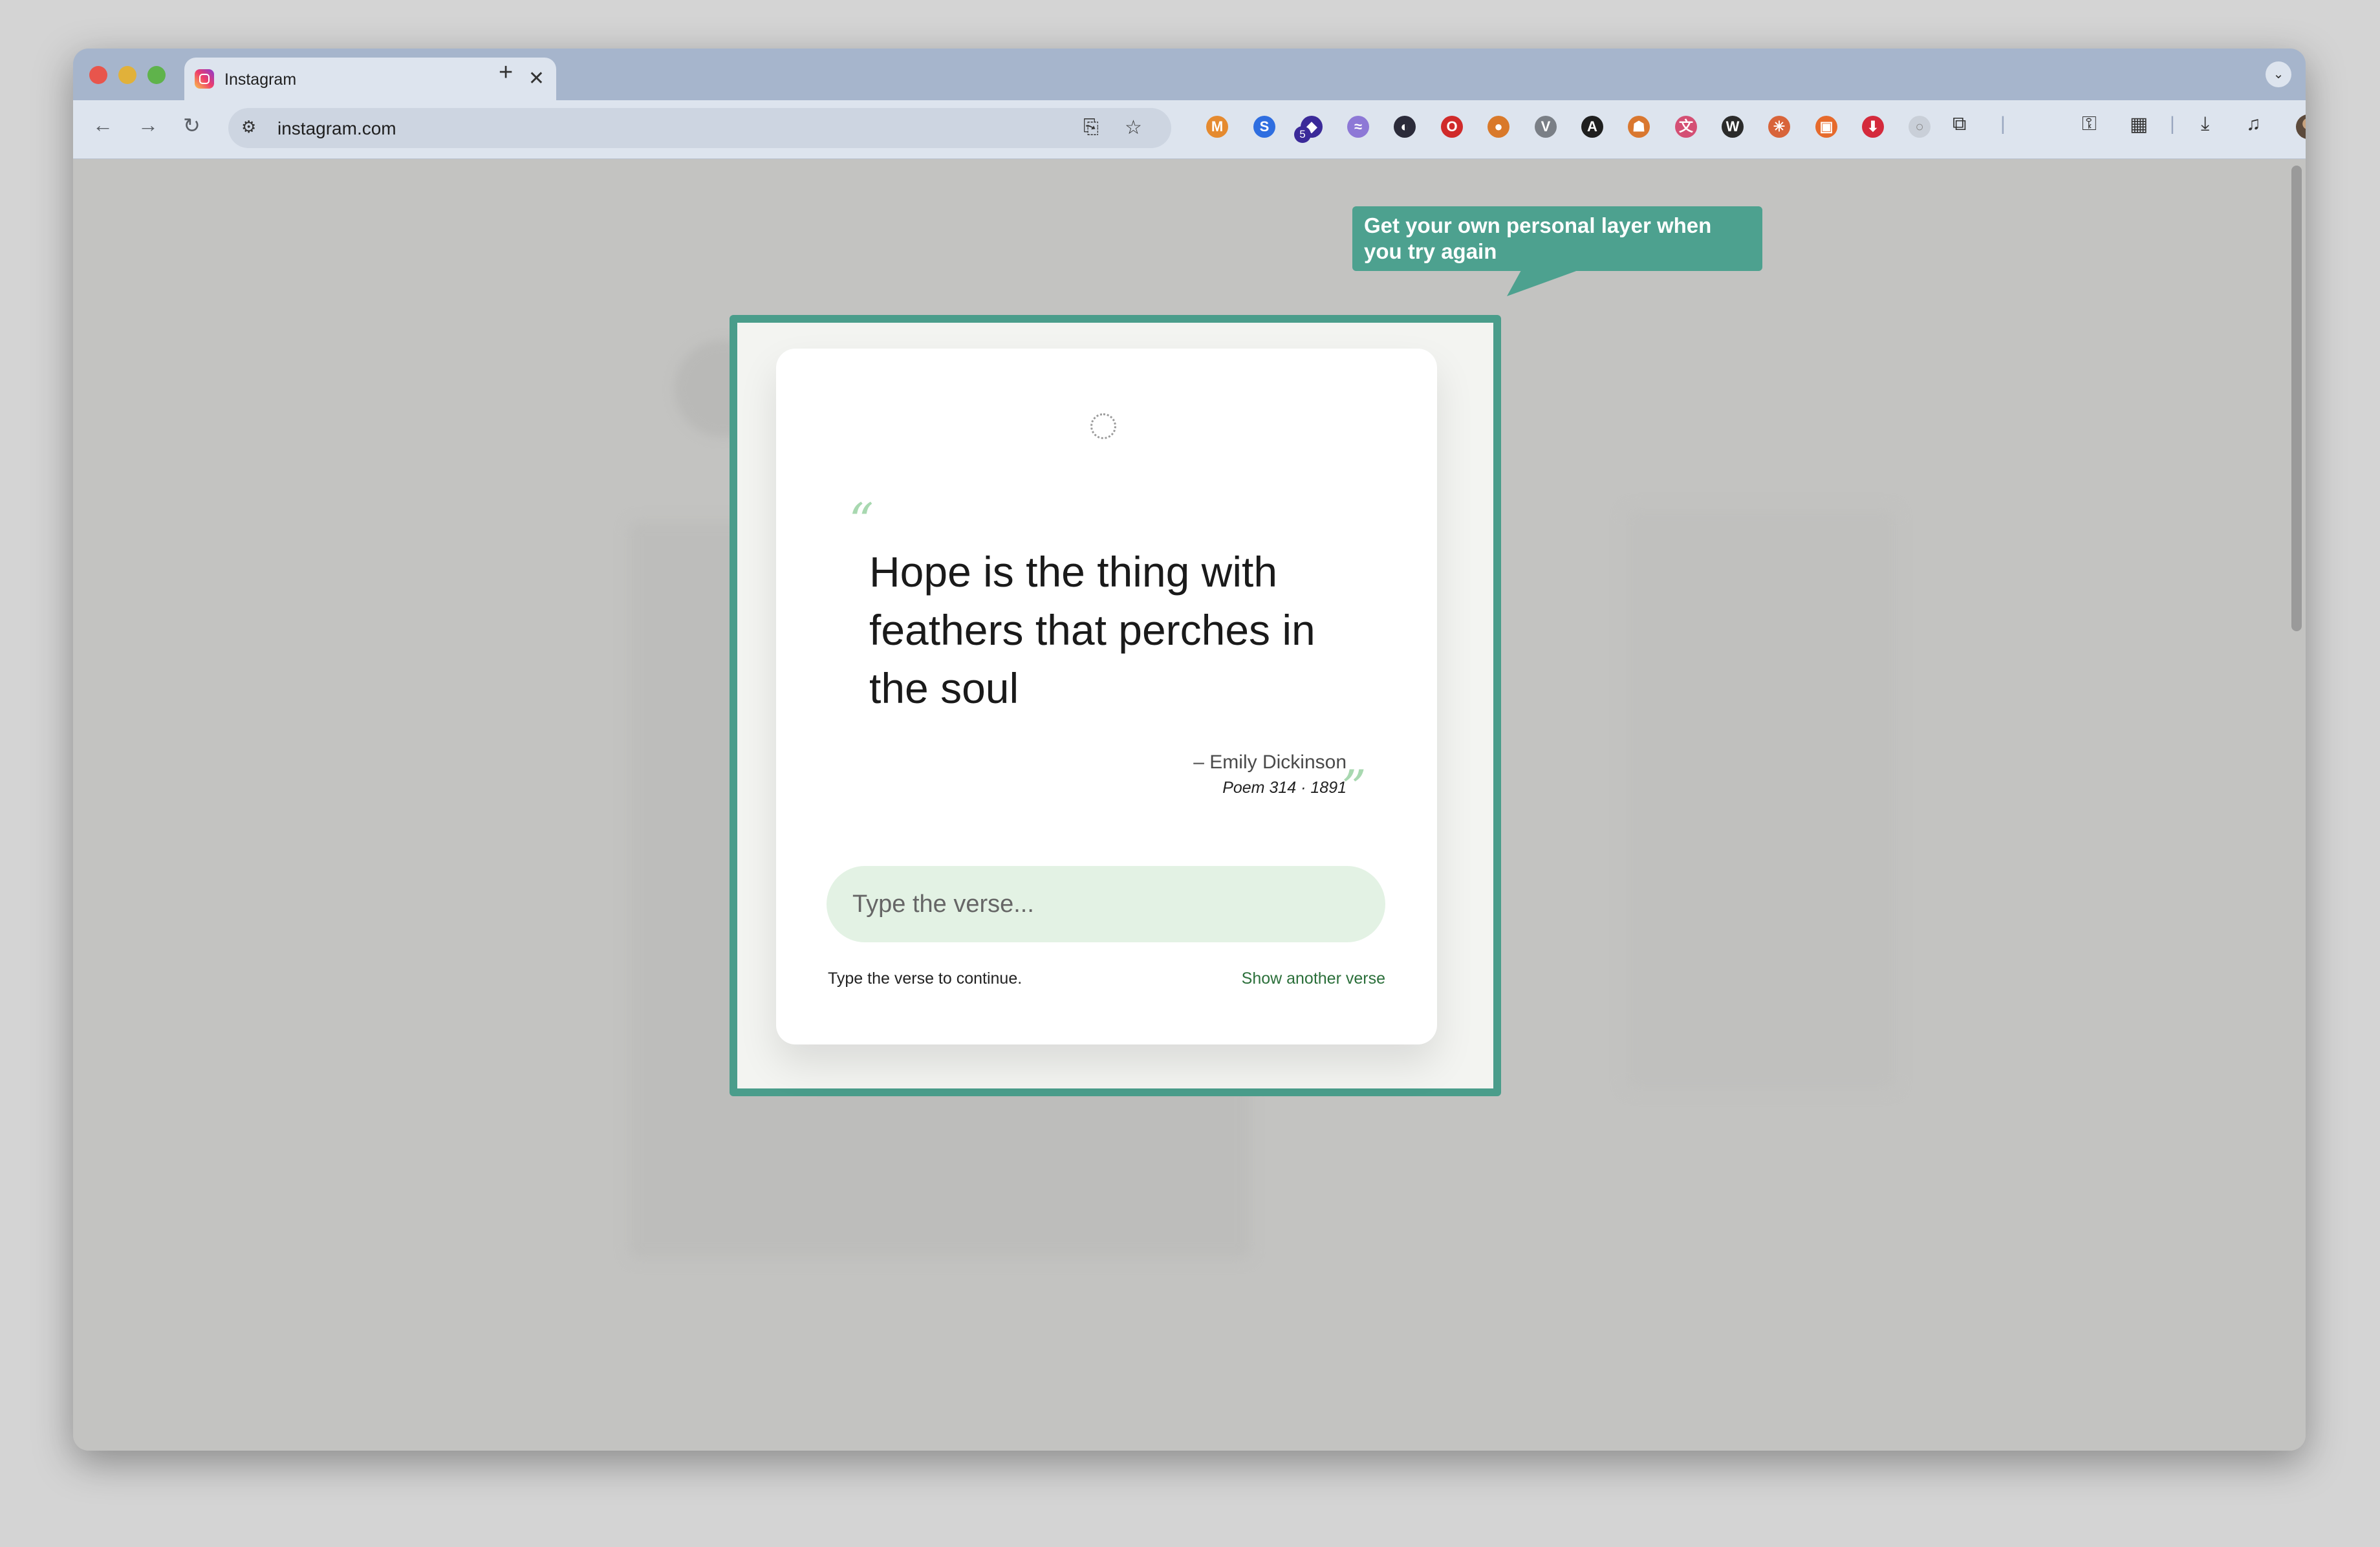  I want to click on download-icon: ⤓, so click(2205, 124).